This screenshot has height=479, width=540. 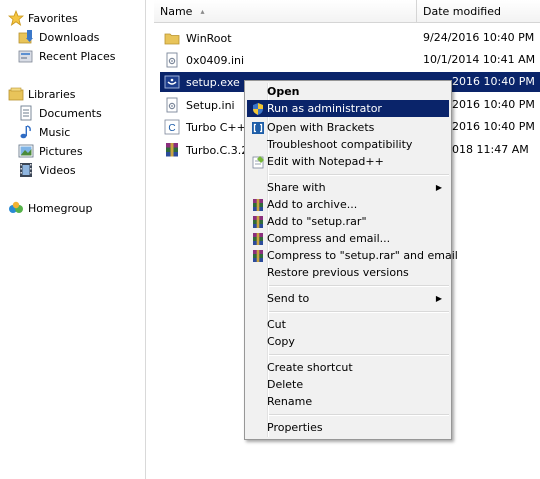 What do you see at coordinates (16, 94) in the screenshot?
I see `libraries-icon` at bounding box center [16, 94].